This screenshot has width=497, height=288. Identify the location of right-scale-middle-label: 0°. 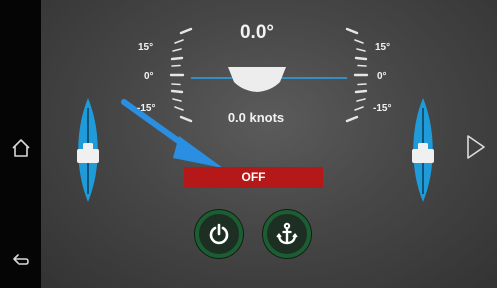
(382, 76).